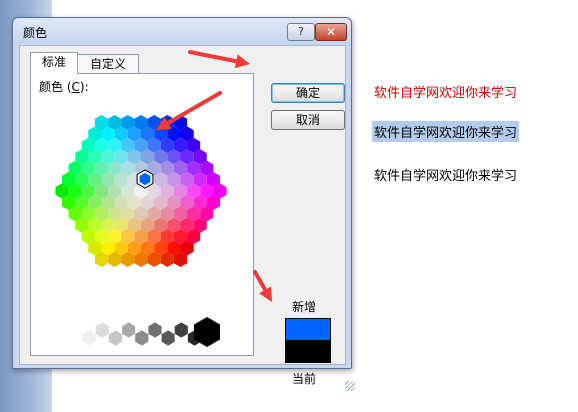 The height and width of the screenshot is (412, 578). Describe the element at coordinates (446, 131) in the screenshot. I see `sample-text-highlighted: 软件自学网欢迎你来学习` at that location.